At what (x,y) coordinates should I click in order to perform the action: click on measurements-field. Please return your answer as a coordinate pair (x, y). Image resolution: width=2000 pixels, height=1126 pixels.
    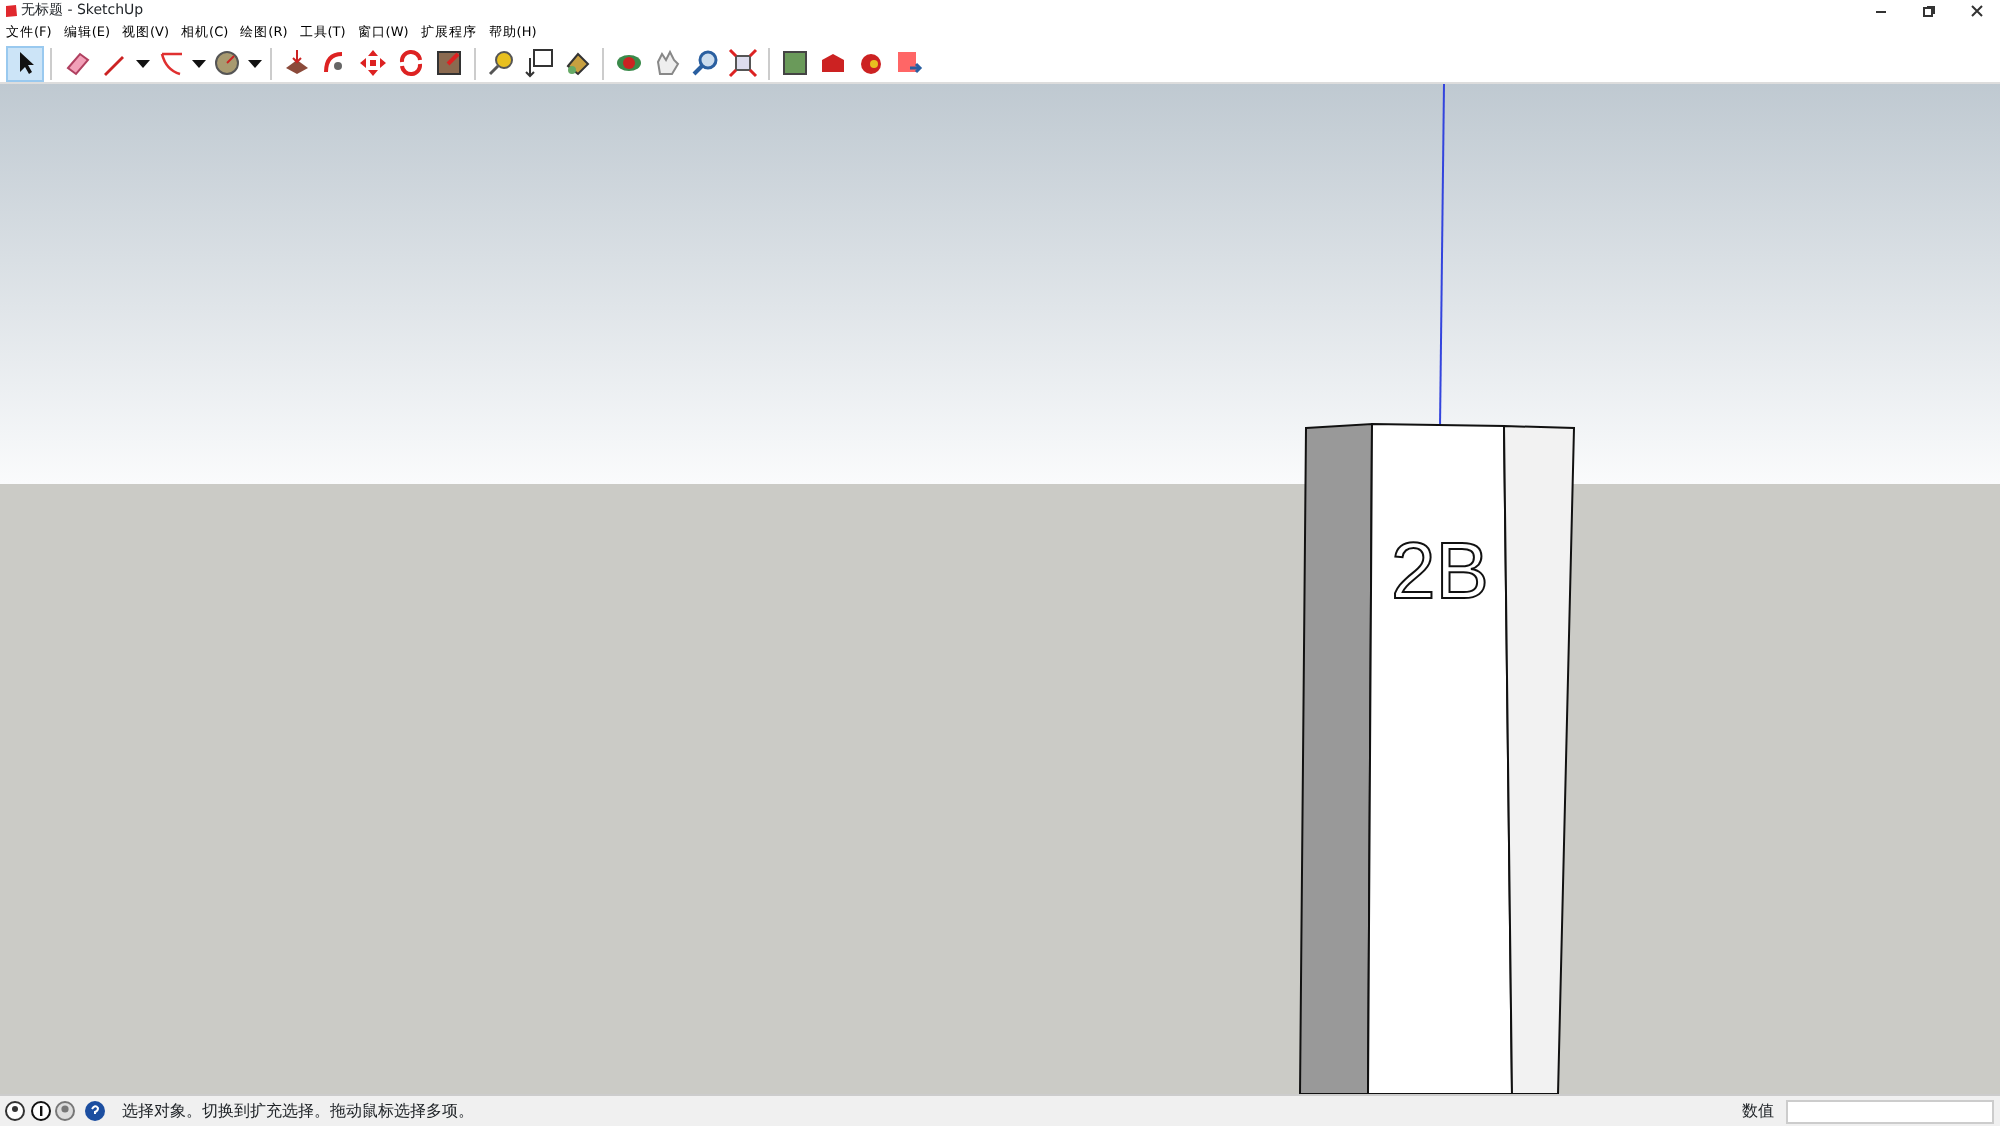
    Looking at the image, I should click on (1890, 1111).